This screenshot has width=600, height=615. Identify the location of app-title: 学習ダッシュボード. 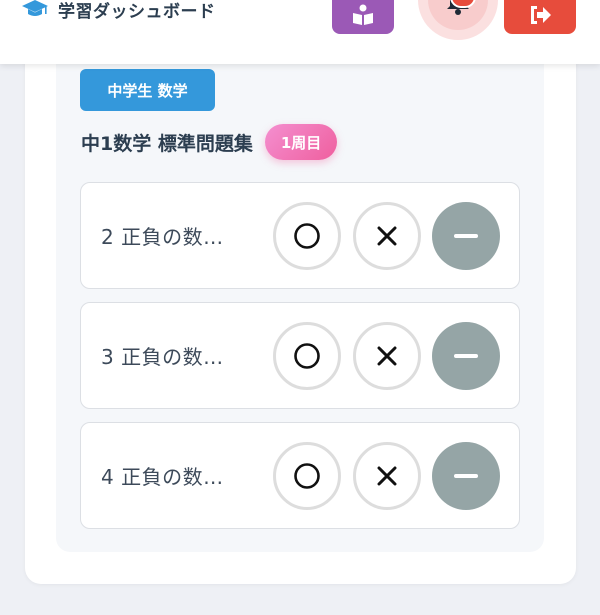
(137, 11).